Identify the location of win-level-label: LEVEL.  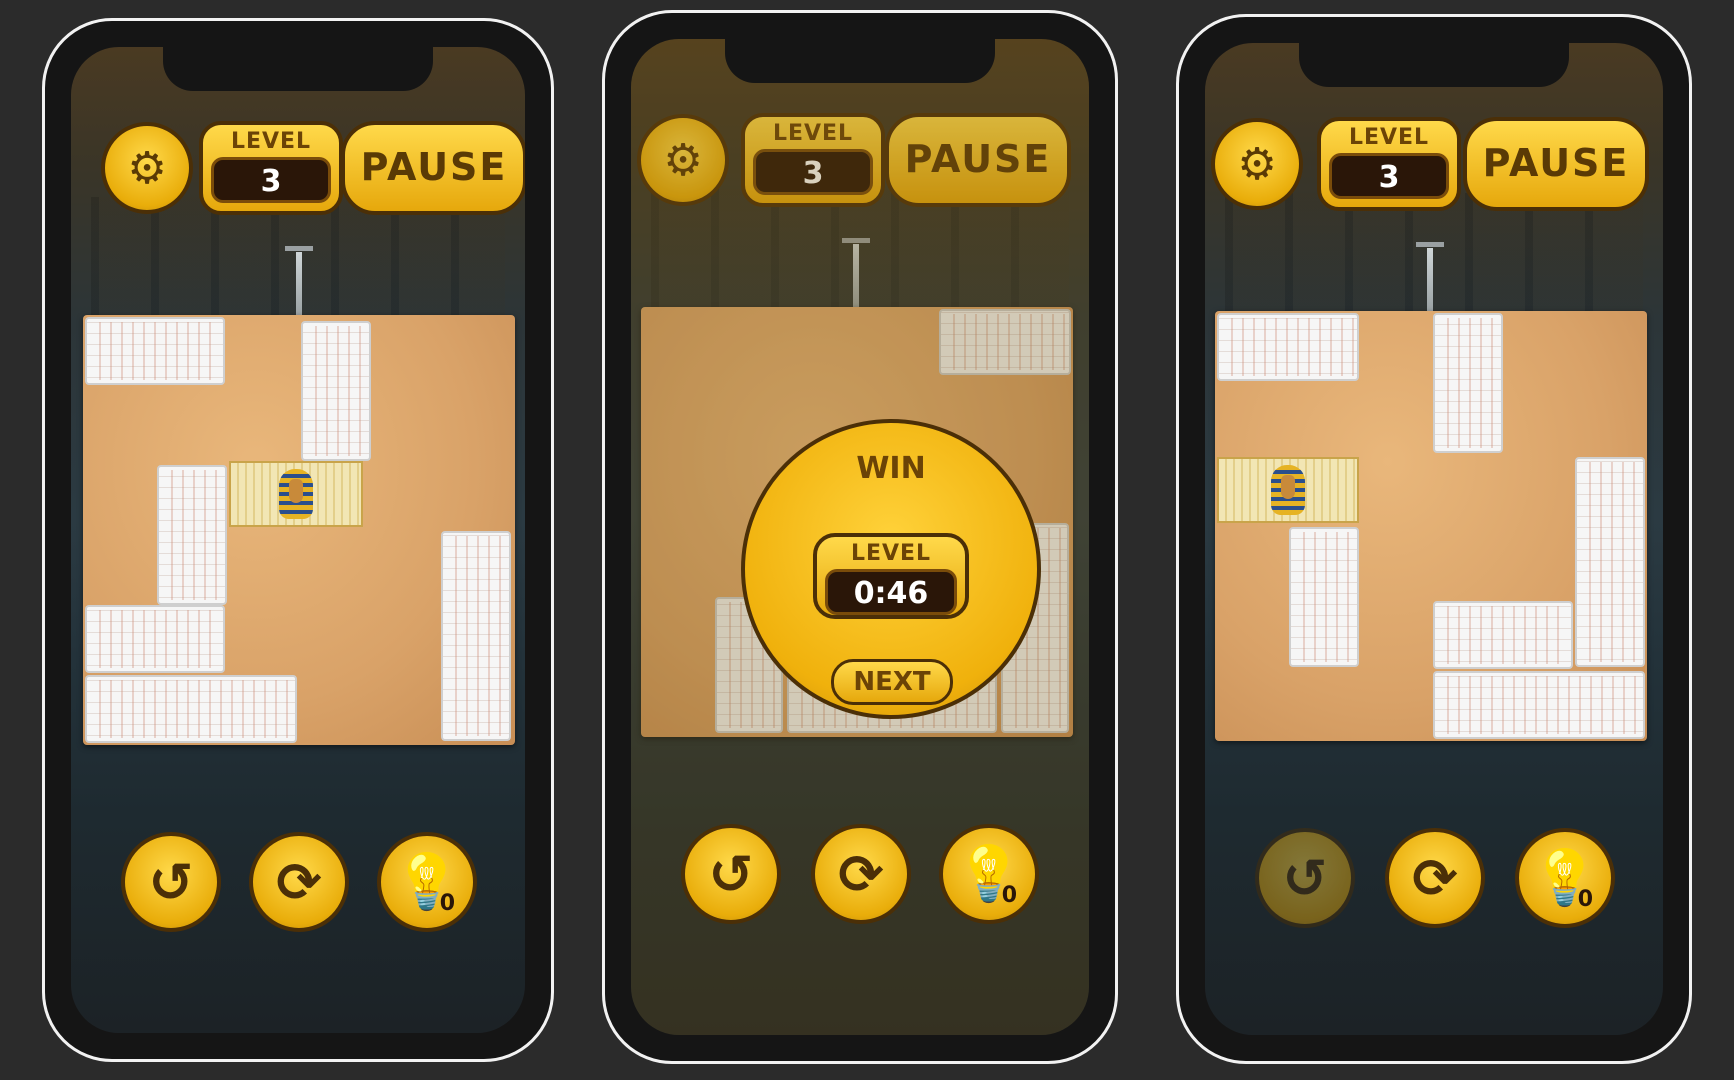
(891, 553).